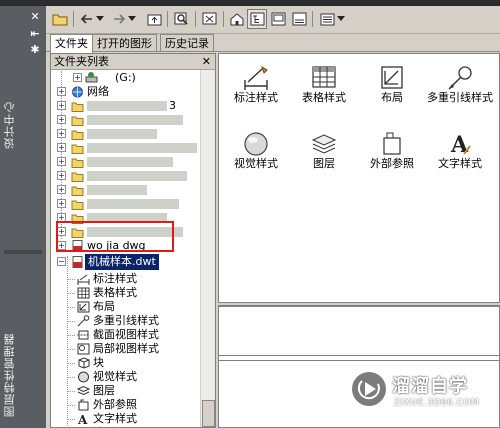  What do you see at coordinates (77, 262) in the screenshot?
I see `dwt-file-icon` at bounding box center [77, 262].